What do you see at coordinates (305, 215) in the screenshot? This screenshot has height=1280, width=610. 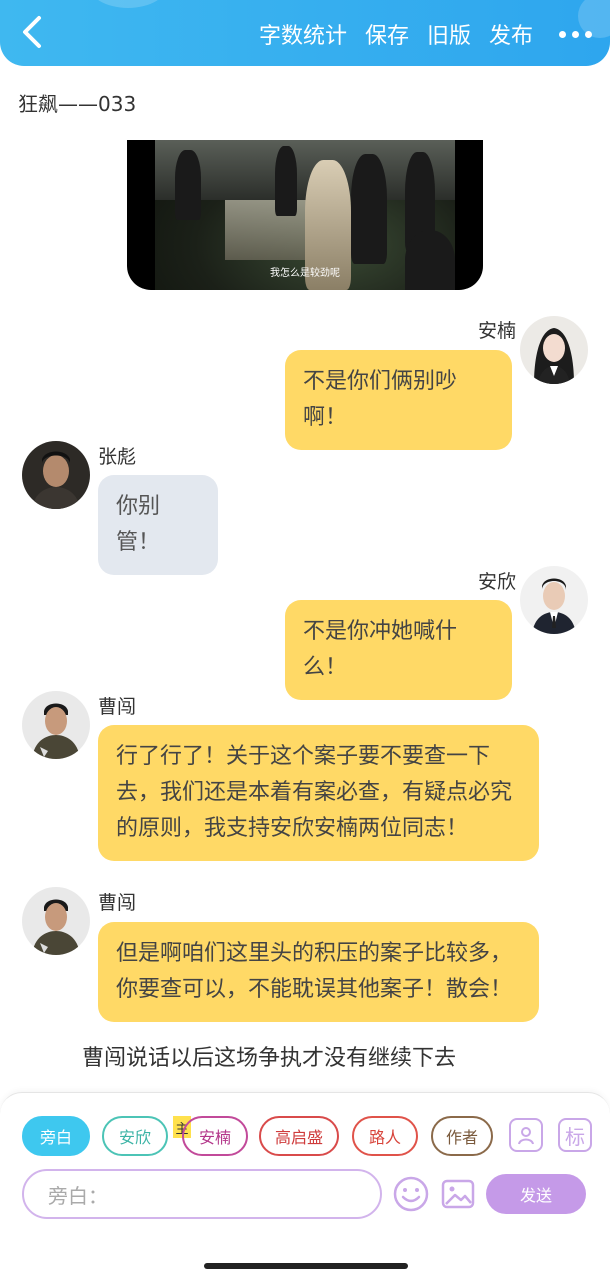 I see `video-thumbnail: 我怎么是较劲呢` at bounding box center [305, 215].